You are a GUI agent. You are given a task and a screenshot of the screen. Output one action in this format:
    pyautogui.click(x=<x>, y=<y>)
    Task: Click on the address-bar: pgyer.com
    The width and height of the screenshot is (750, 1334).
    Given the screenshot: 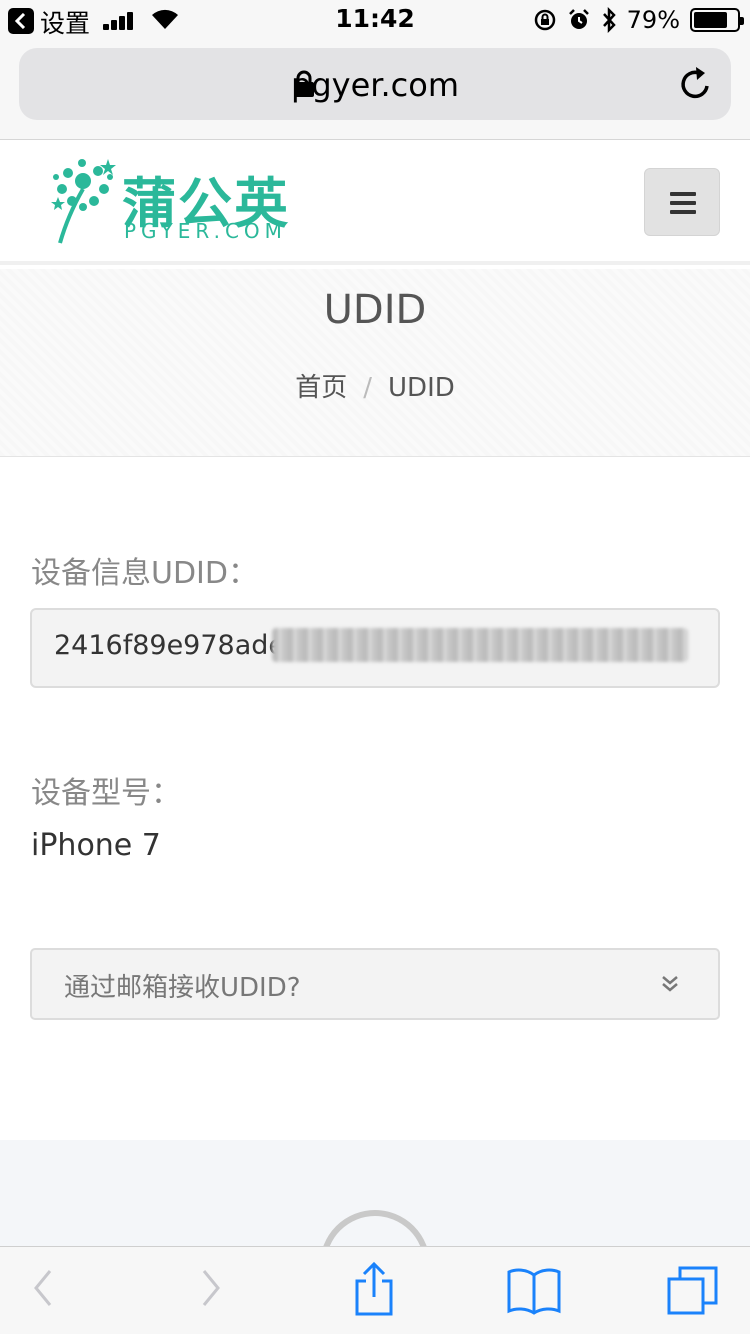 What is the action you would take?
    pyautogui.click(x=375, y=84)
    